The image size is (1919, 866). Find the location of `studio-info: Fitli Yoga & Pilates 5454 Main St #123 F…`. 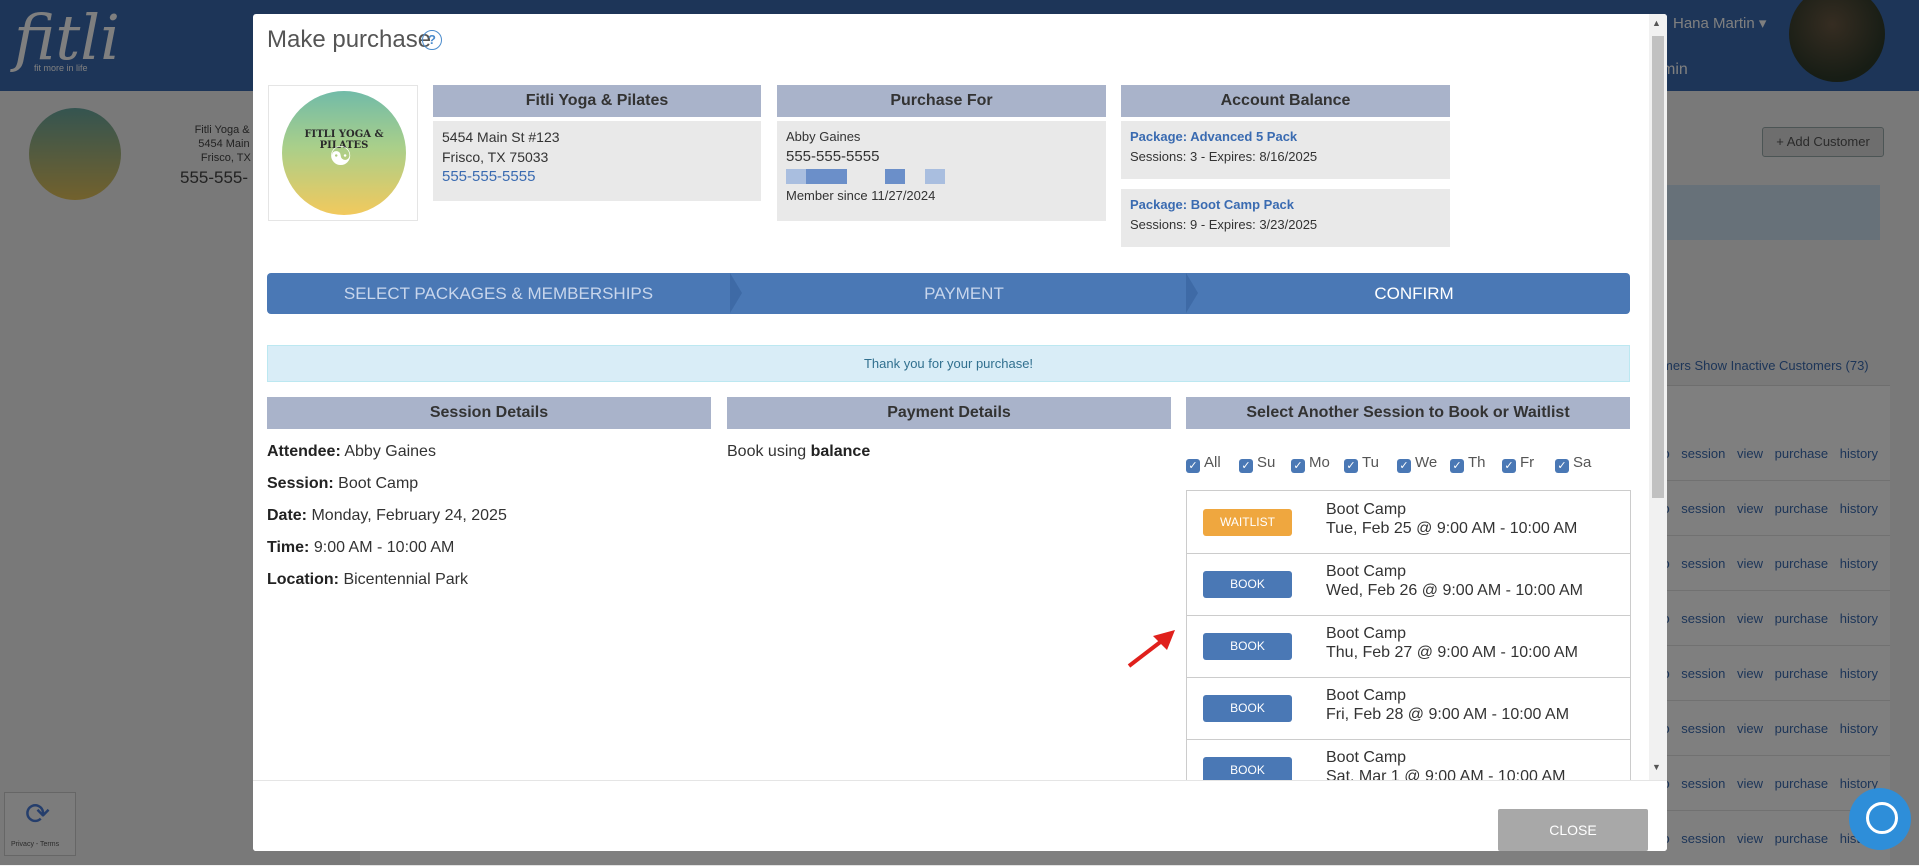

studio-info: Fitli Yoga & Pilates 5454 Main St #123 F… is located at coordinates (597, 143).